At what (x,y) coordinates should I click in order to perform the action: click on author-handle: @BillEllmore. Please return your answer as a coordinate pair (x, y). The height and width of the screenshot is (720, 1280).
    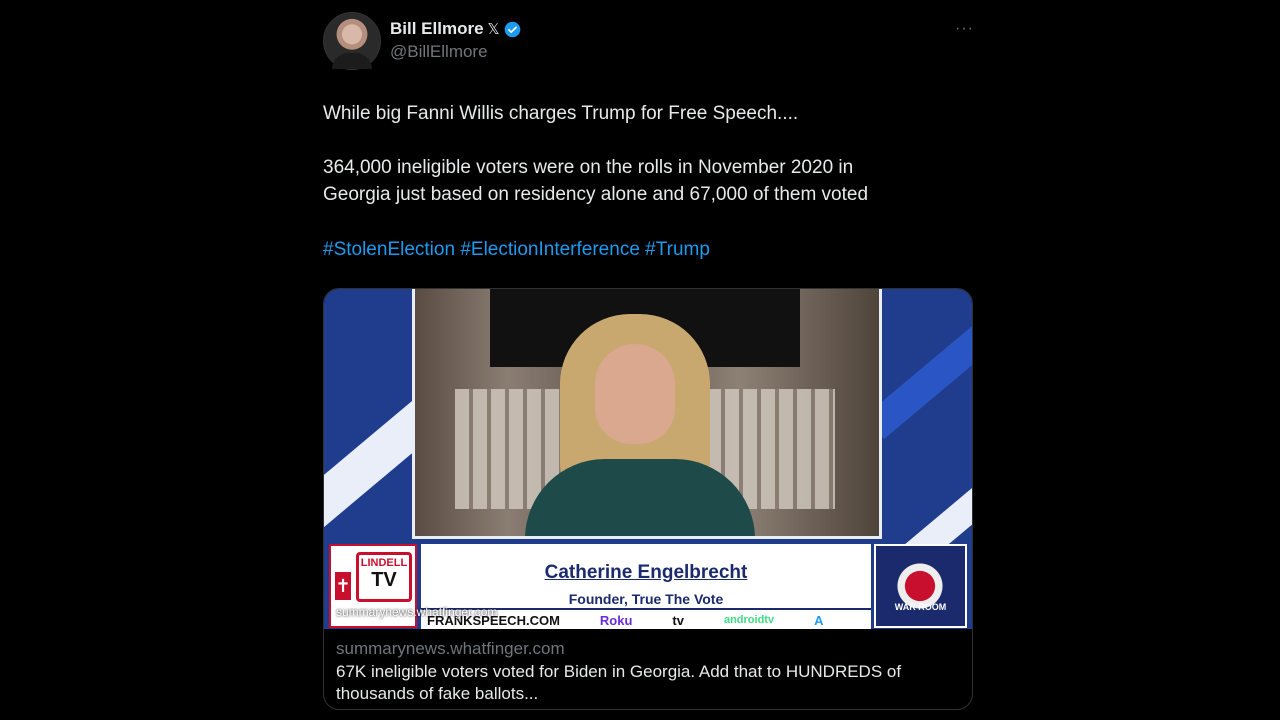
    Looking at the image, I should click on (439, 52).